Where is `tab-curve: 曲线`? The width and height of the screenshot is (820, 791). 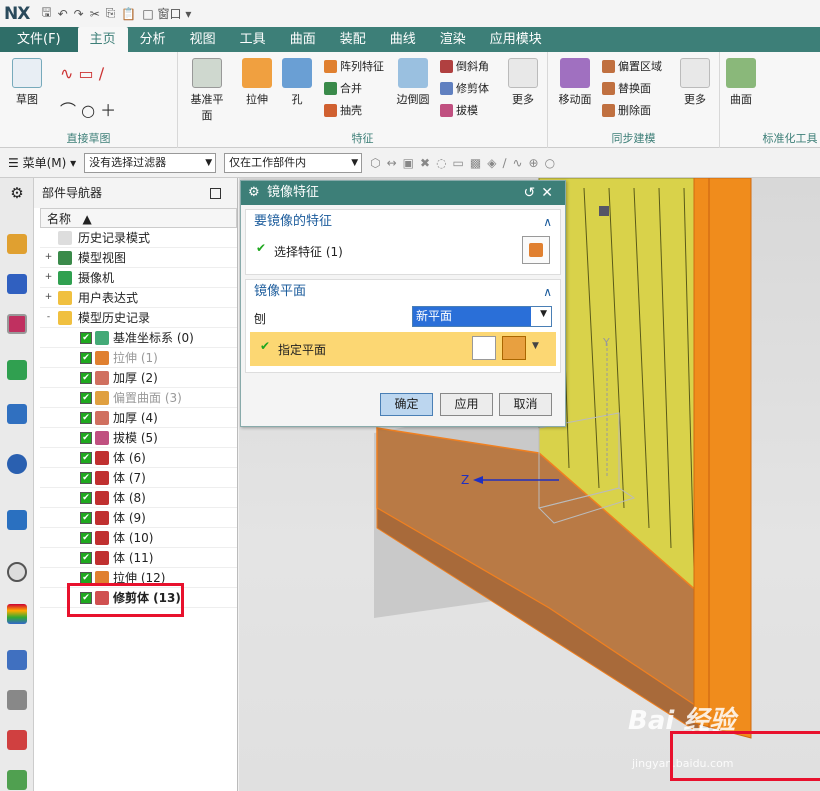
tab-curve: 曲线 is located at coordinates (403, 39).